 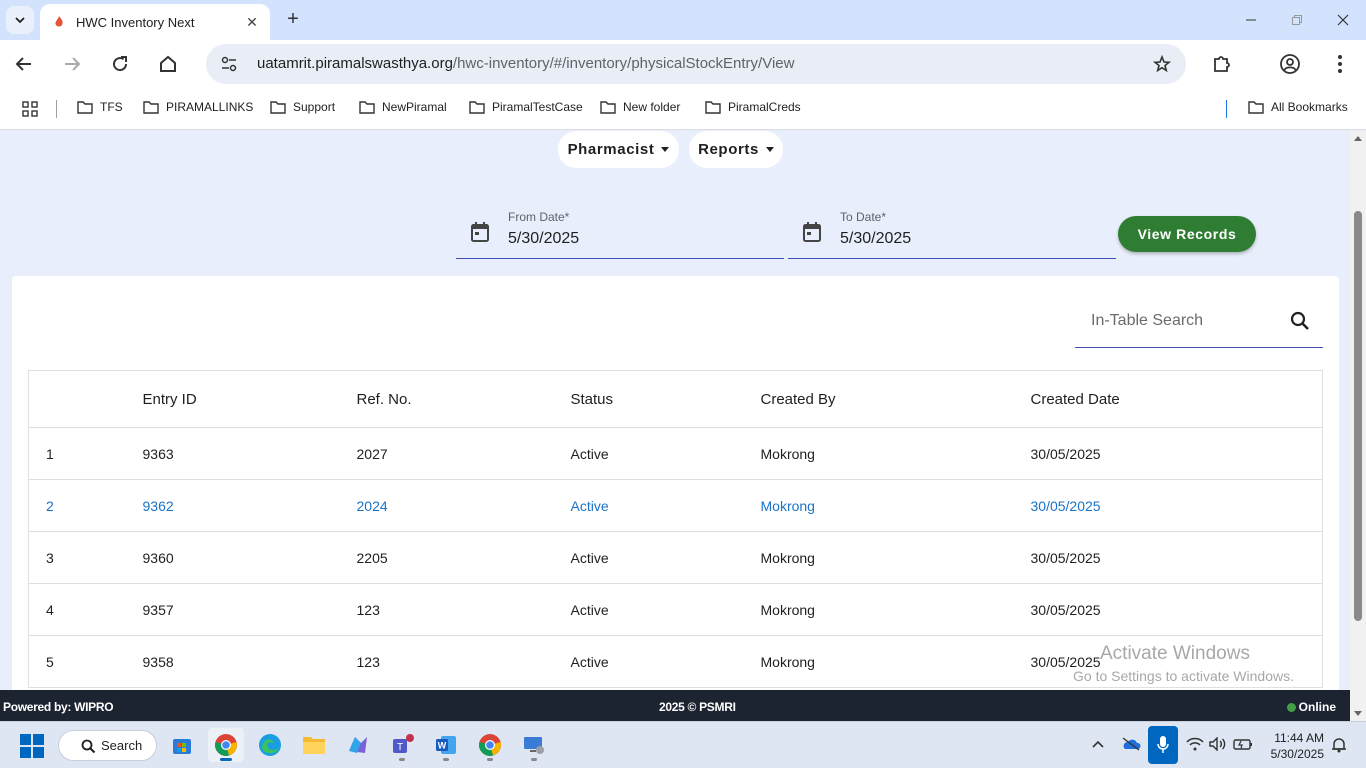 What do you see at coordinates (249, 557) in the screenshot?
I see `cell-entry-id: 9360` at bounding box center [249, 557].